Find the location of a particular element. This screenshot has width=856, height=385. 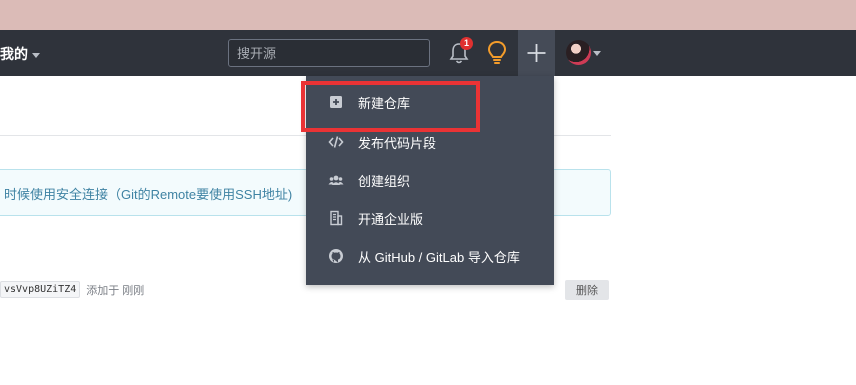

menu-item-label: 开通企业版 is located at coordinates (391, 219).